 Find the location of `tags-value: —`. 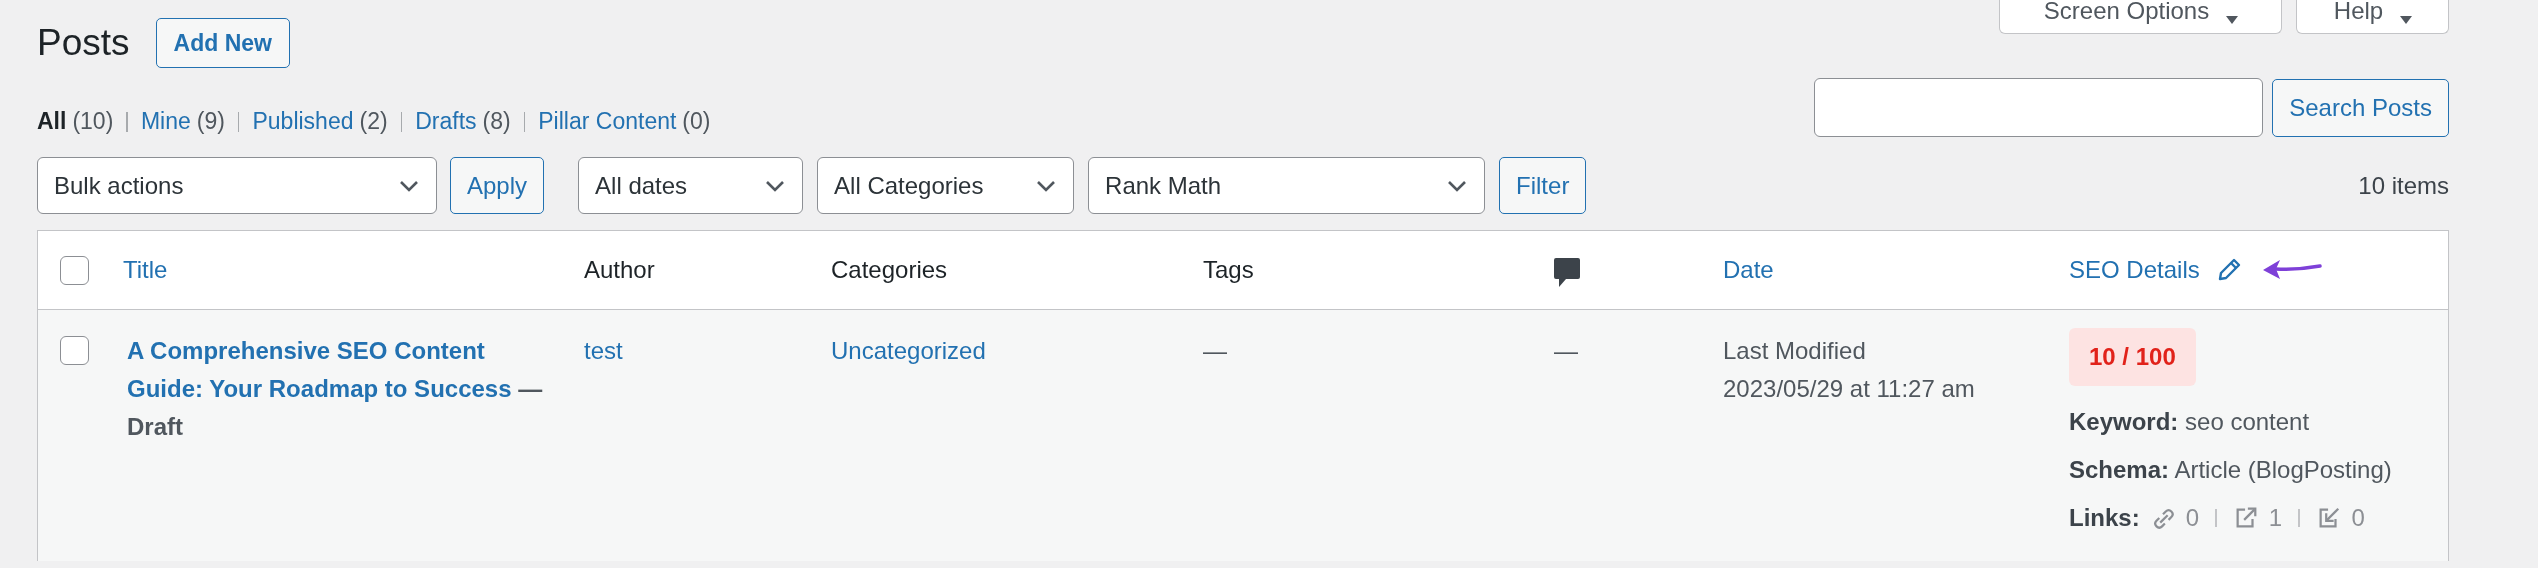

tags-value: — is located at coordinates (1215, 351).